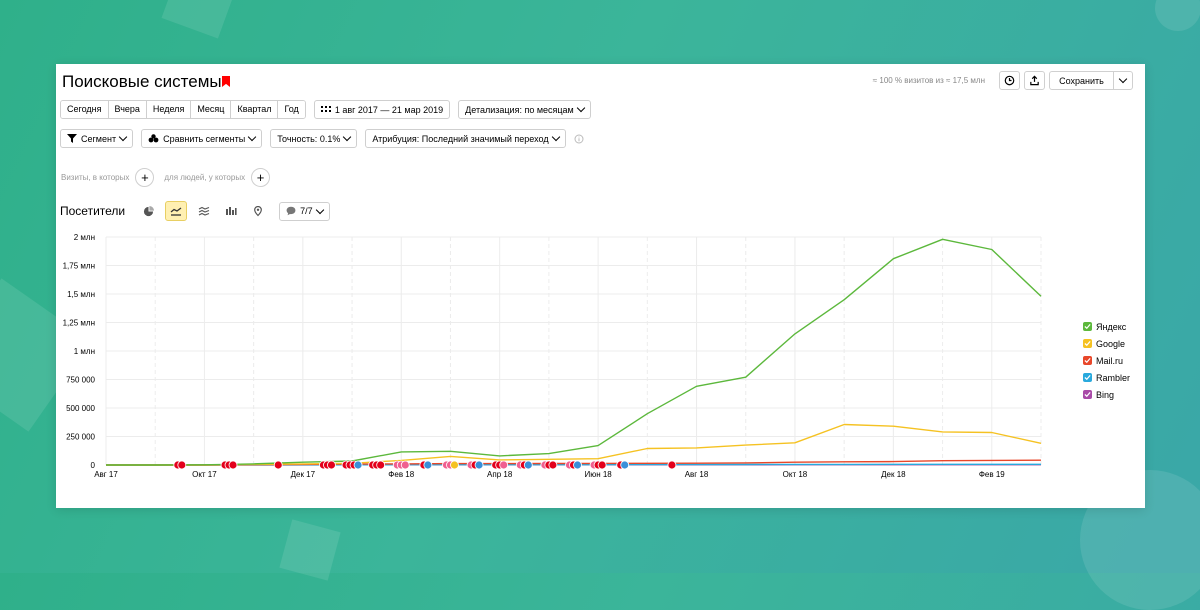 This screenshot has height=610, width=1200. What do you see at coordinates (309, 549) in the screenshot?
I see `decor-square-bottom` at bounding box center [309, 549].